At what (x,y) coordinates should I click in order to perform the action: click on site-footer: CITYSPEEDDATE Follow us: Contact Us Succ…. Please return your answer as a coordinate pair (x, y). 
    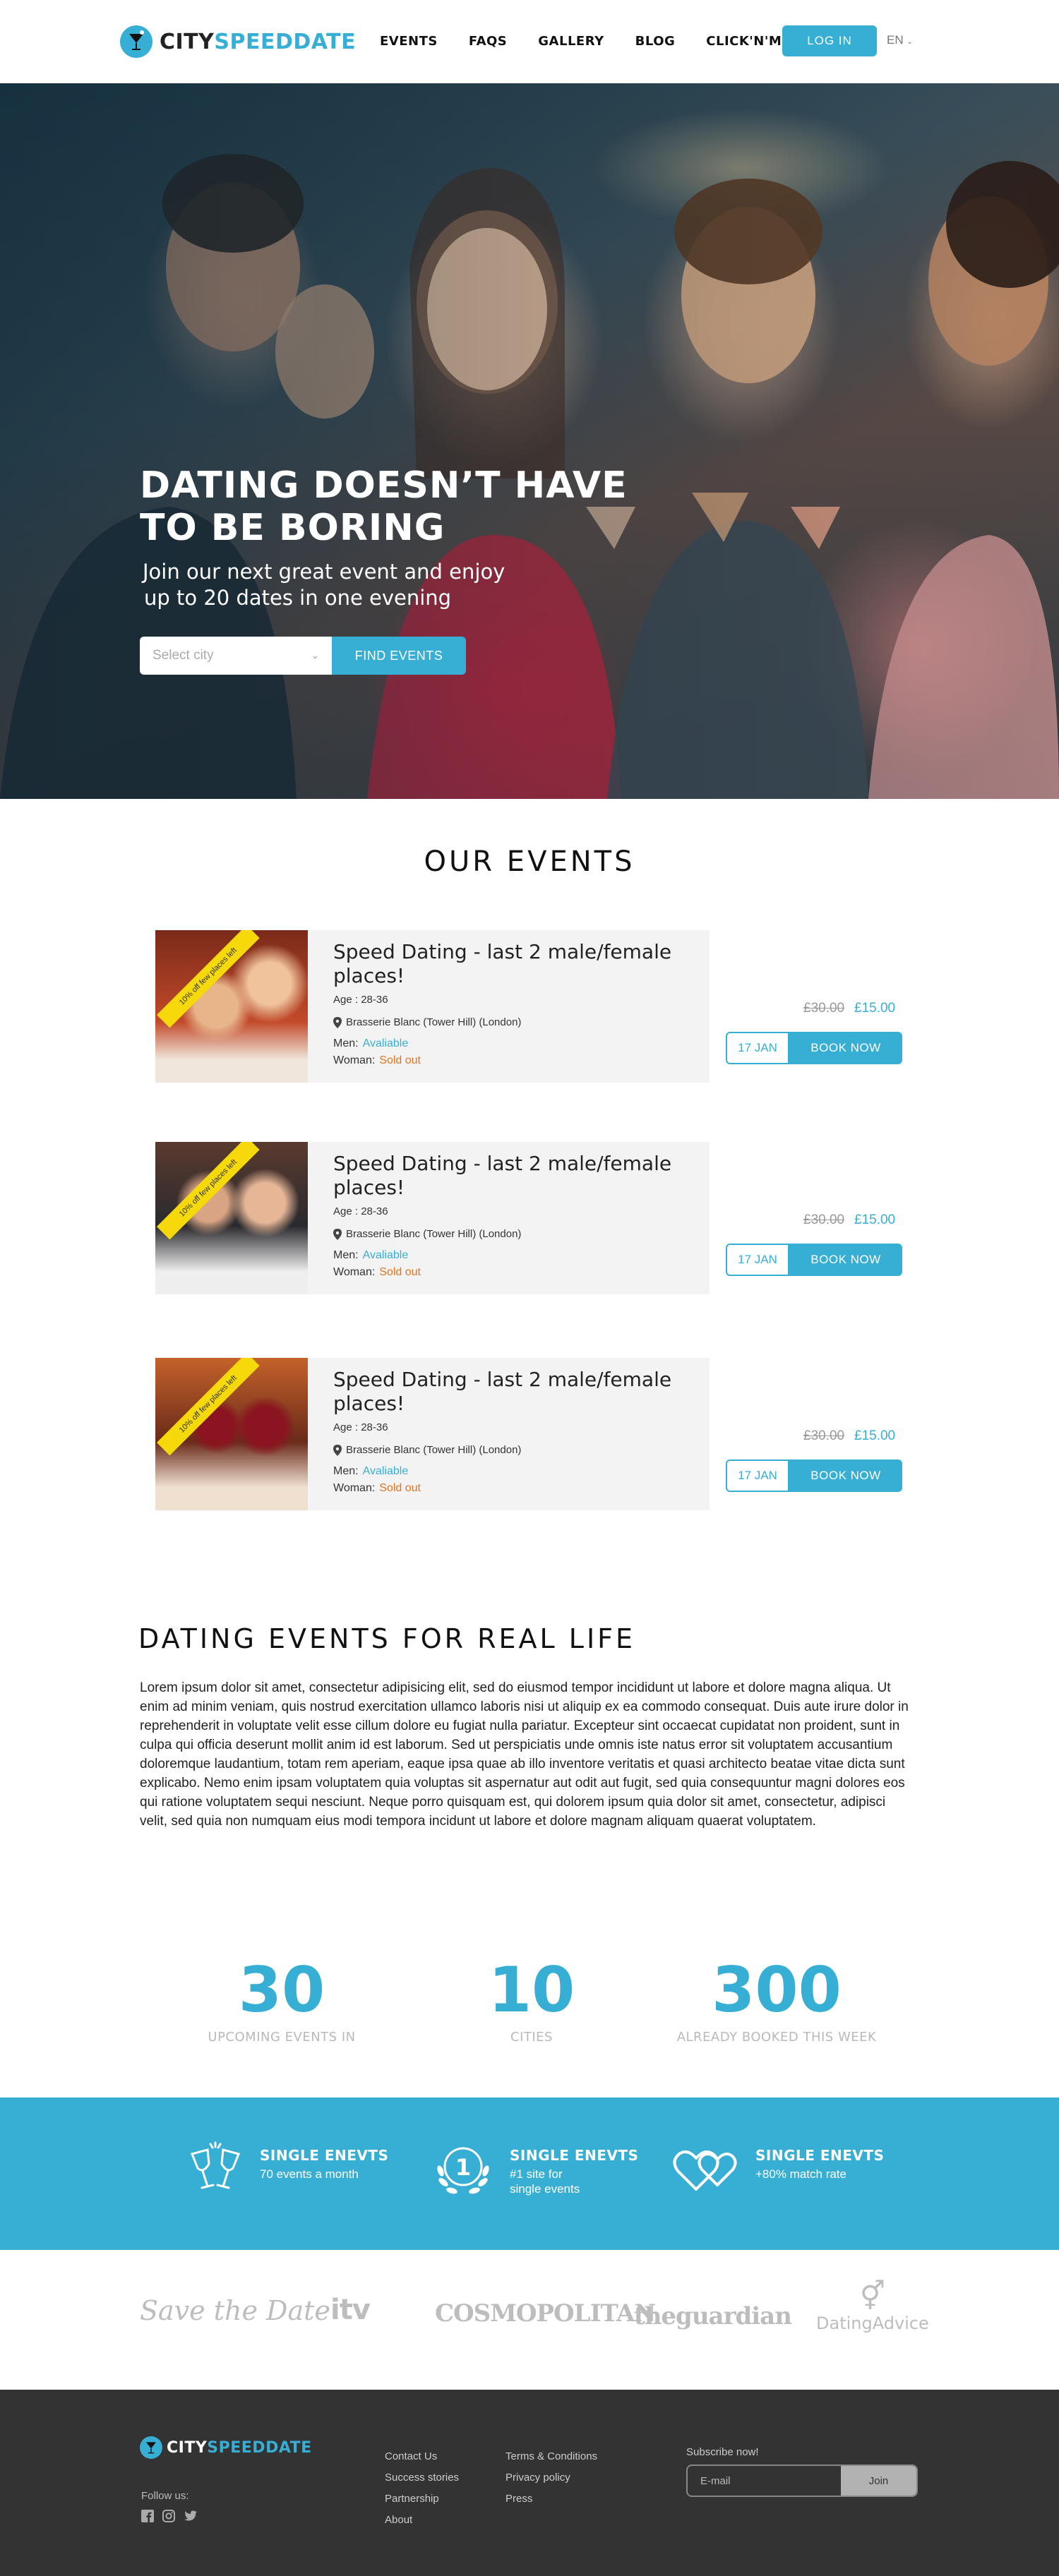
    Looking at the image, I should click on (529, 2483).